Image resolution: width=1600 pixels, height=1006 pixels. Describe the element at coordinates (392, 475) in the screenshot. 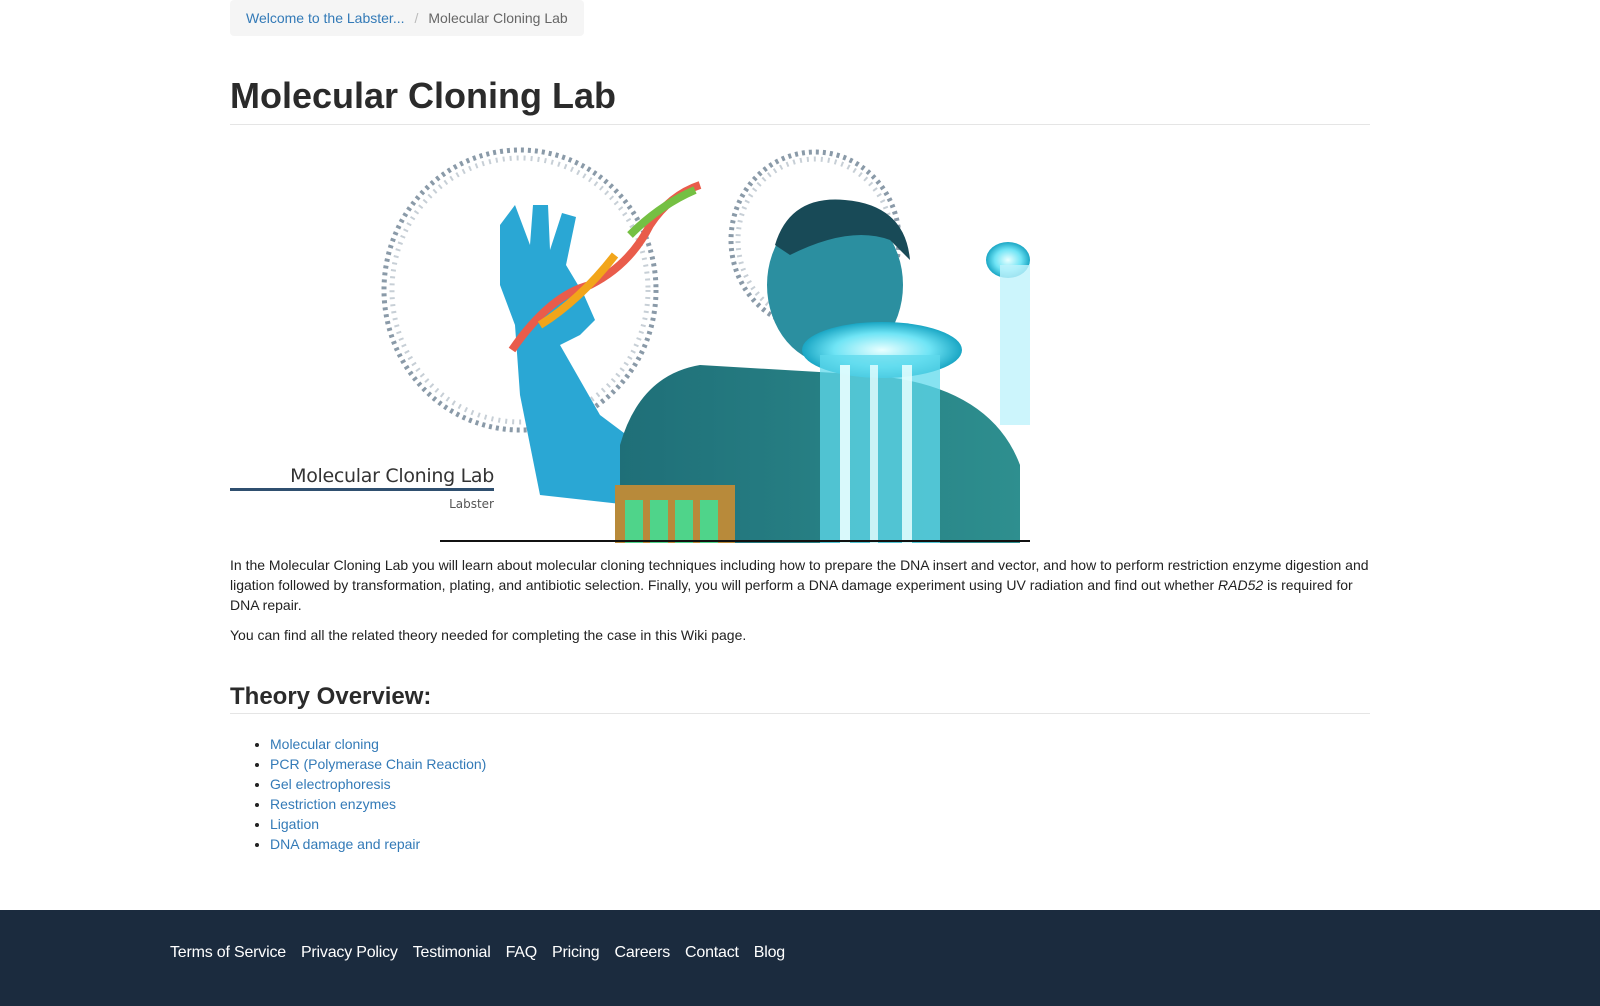

I see `hero-caption-title: Molecular Cloning Lab` at that location.